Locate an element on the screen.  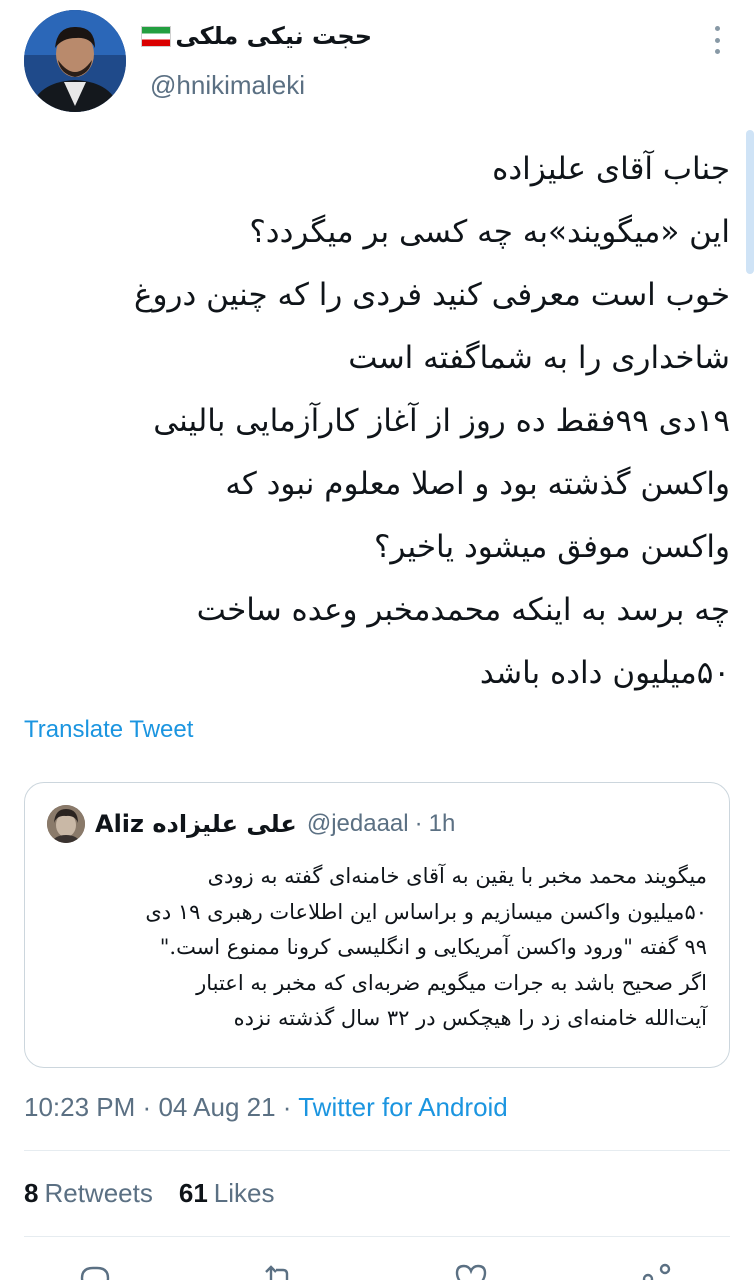
retweets-stat: 8 Retweets is located at coordinates (88, 1193).